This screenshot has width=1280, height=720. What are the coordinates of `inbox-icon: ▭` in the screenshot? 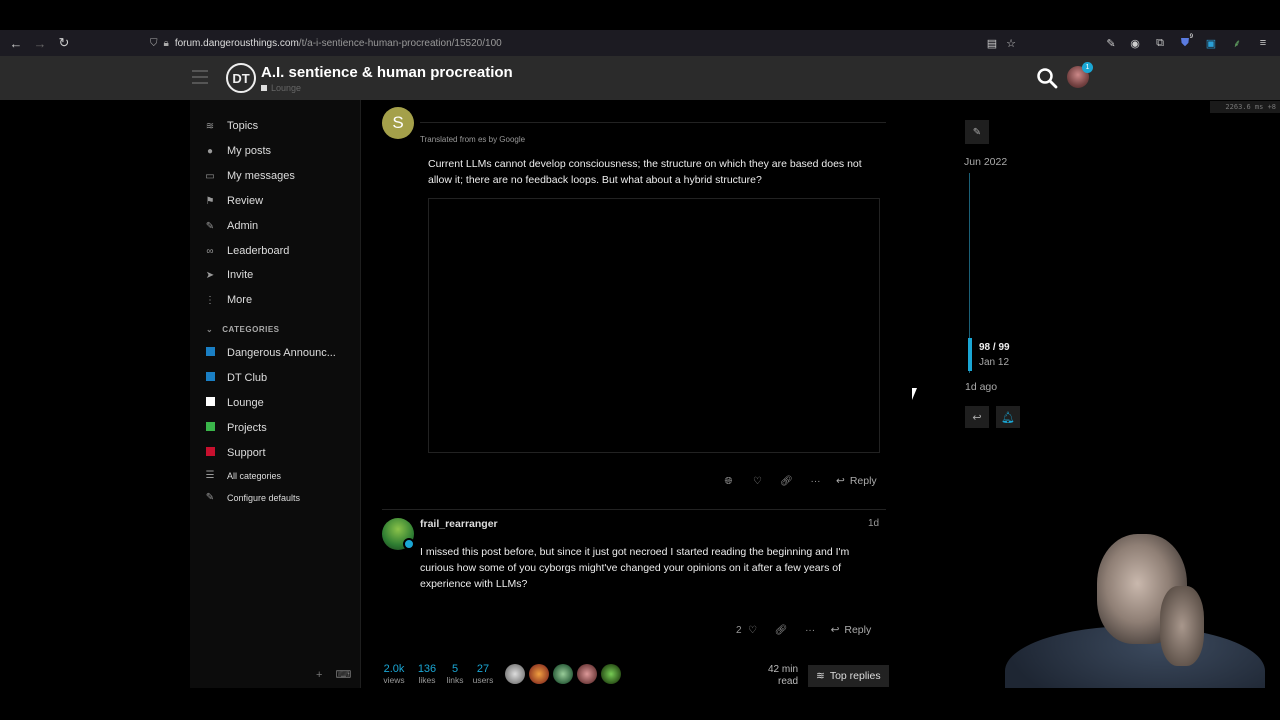 It's located at (210, 176).